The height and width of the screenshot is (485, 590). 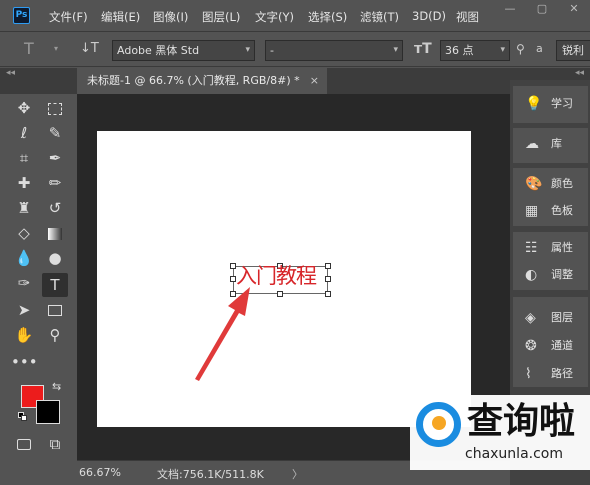 I want to click on palette-icon: 🎨, so click(x=534, y=184).